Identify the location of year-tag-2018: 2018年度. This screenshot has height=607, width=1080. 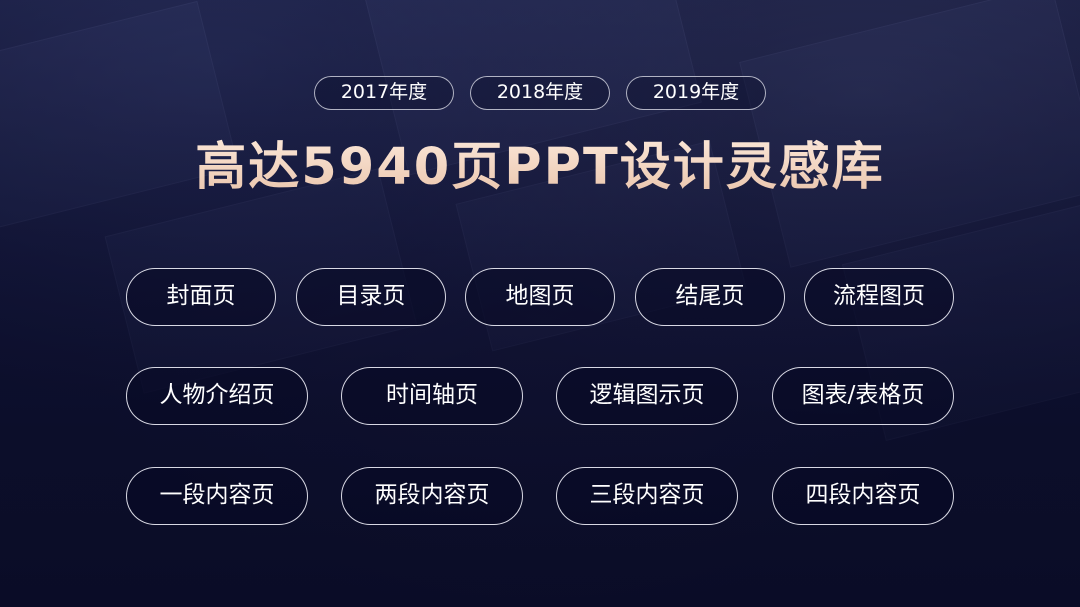
(540, 93).